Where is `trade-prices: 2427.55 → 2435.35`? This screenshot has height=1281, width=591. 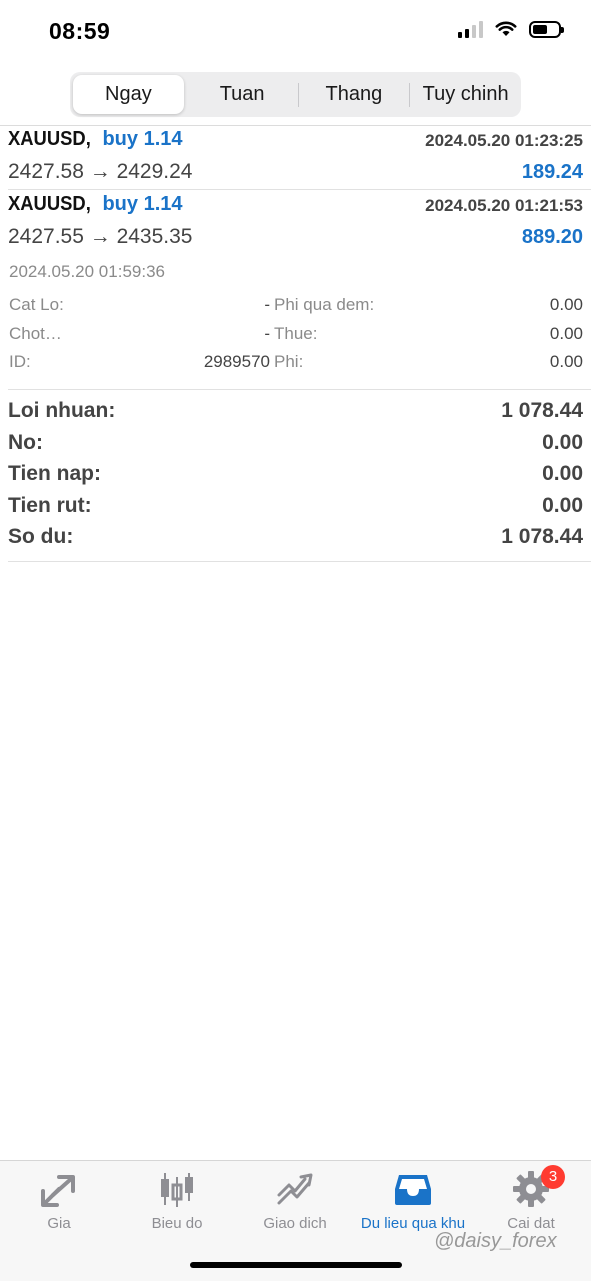
trade-prices: 2427.55 → 2435.35 is located at coordinates (100, 236).